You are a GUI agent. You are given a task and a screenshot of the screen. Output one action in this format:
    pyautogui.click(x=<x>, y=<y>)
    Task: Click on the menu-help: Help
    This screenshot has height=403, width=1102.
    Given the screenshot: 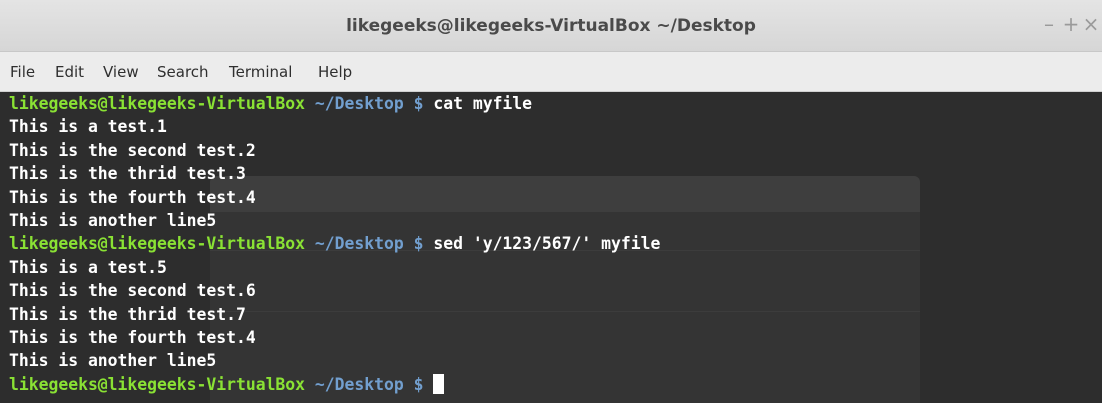 What is the action you would take?
    pyautogui.click(x=335, y=72)
    